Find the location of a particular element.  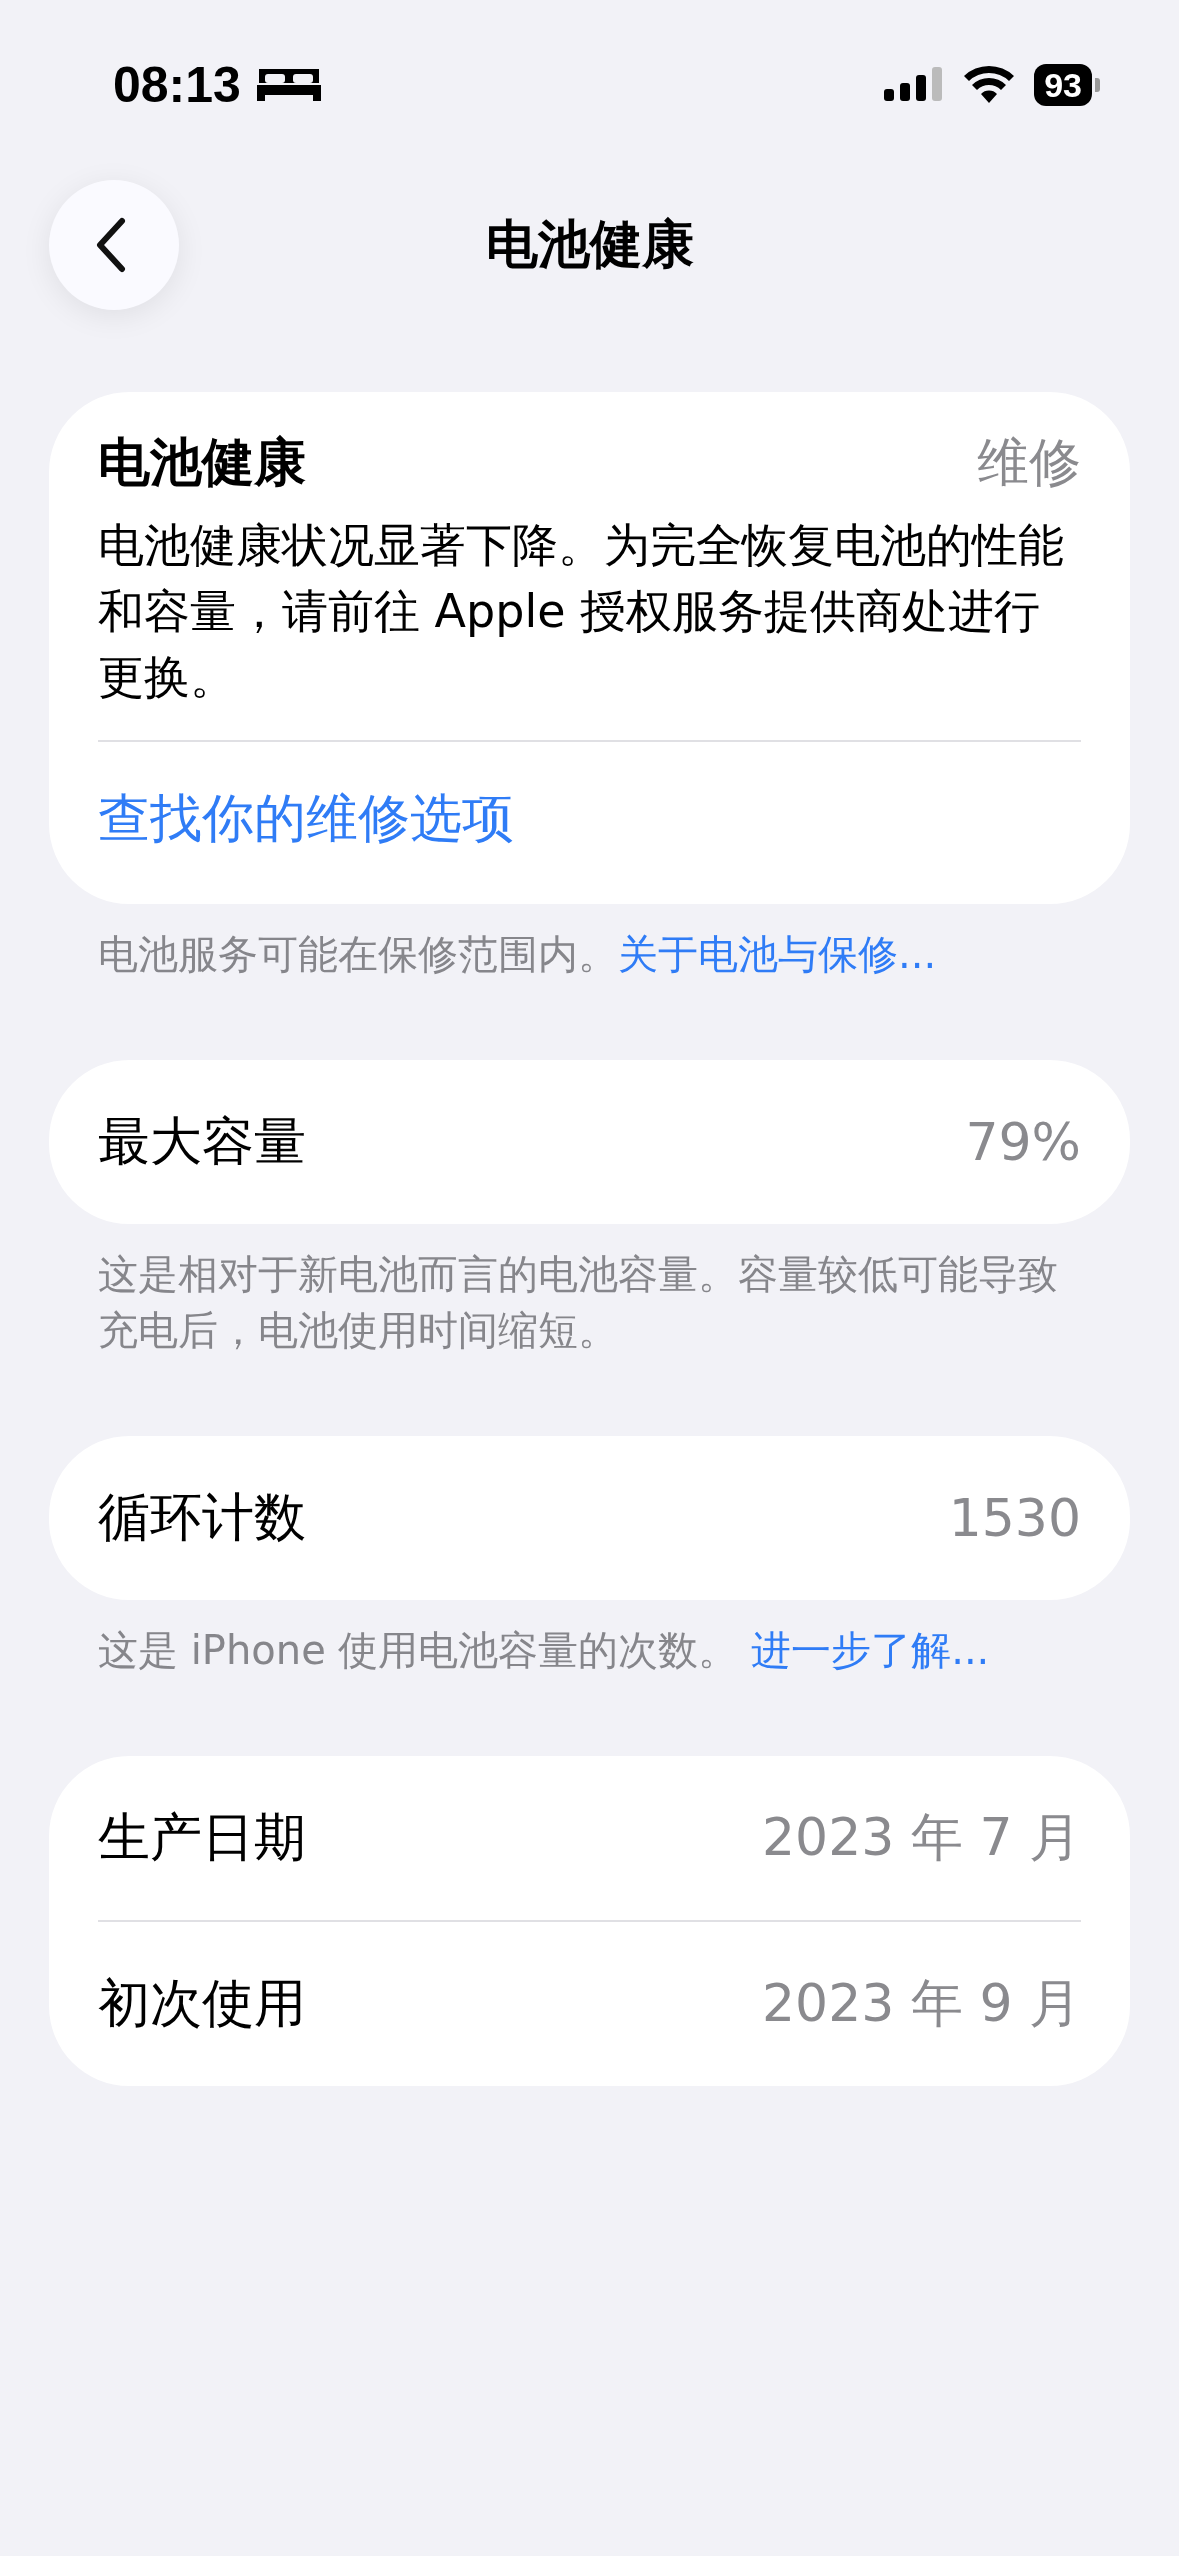

row-value: 79% is located at coordinates (1023, 1142).